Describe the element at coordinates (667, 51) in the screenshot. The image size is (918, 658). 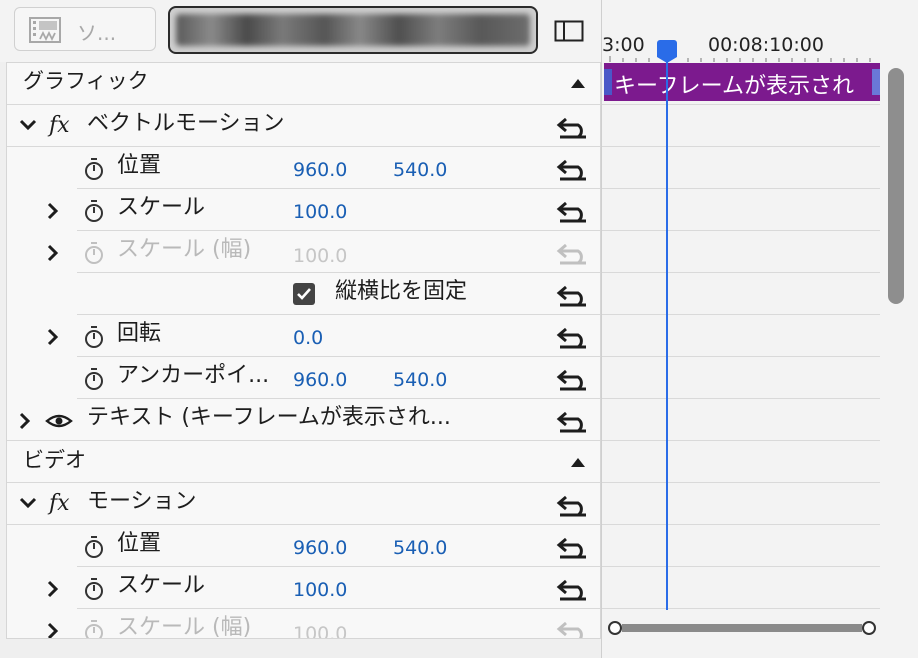
I see `playhead-handle` at that location.